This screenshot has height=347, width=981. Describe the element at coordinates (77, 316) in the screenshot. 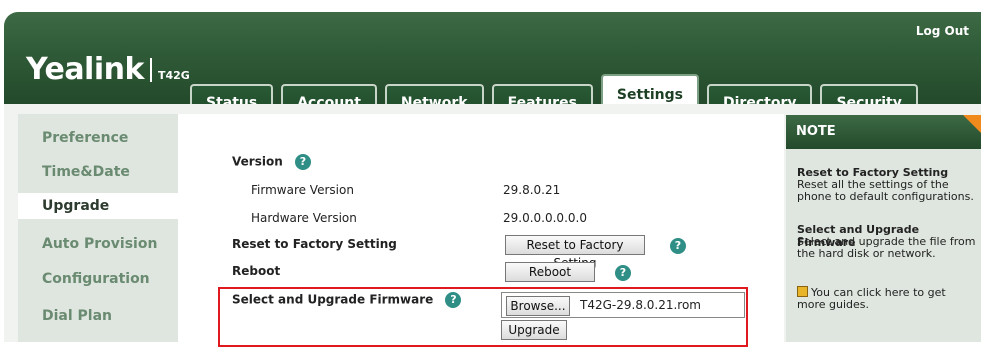

I see `sidebar-item-dial-plan: Dial Plan` at that location.